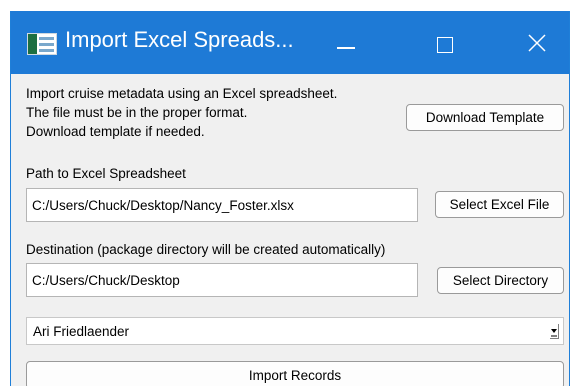 The height and width of the screenshot is (386, 580). What do you see at coordinates (222, 280) in the screenshot?
I see `destination-field: C:/Users/Chuck/Desktop` at bounding box center [222, 280].